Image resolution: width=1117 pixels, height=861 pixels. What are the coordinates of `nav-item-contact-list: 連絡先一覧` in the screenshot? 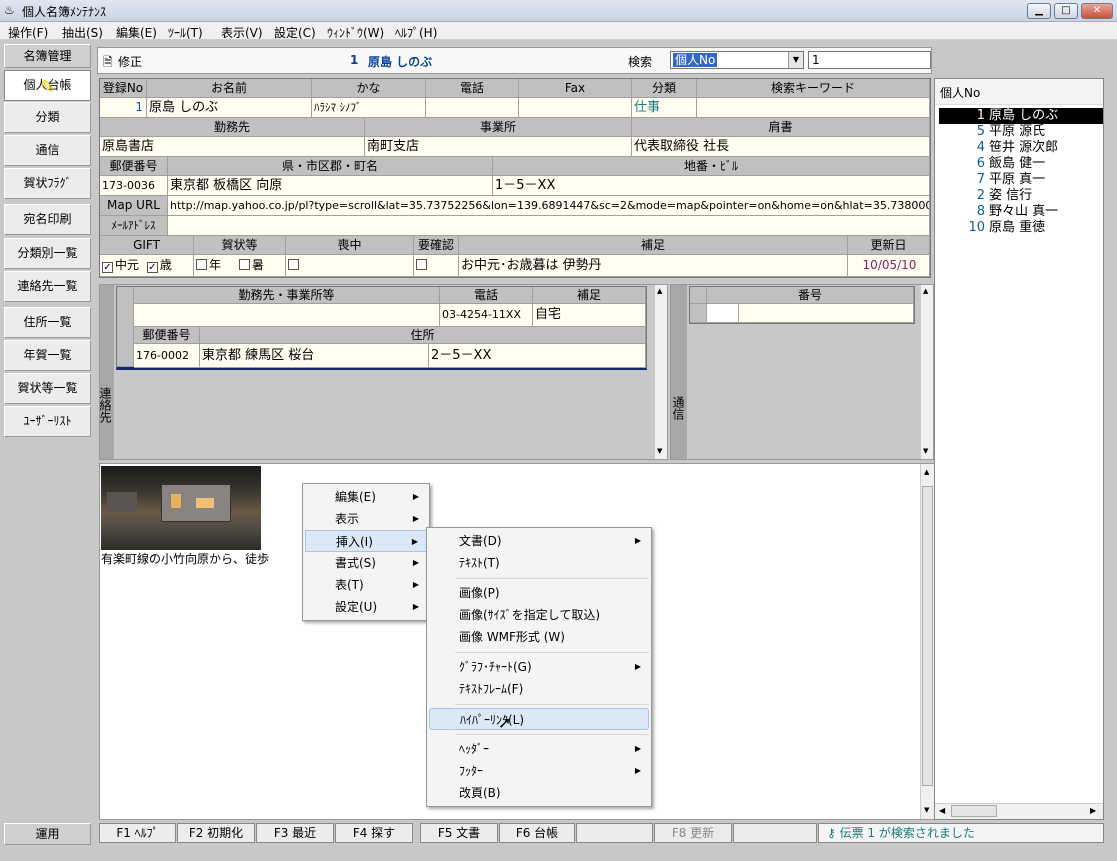 It's located at (47, 286).